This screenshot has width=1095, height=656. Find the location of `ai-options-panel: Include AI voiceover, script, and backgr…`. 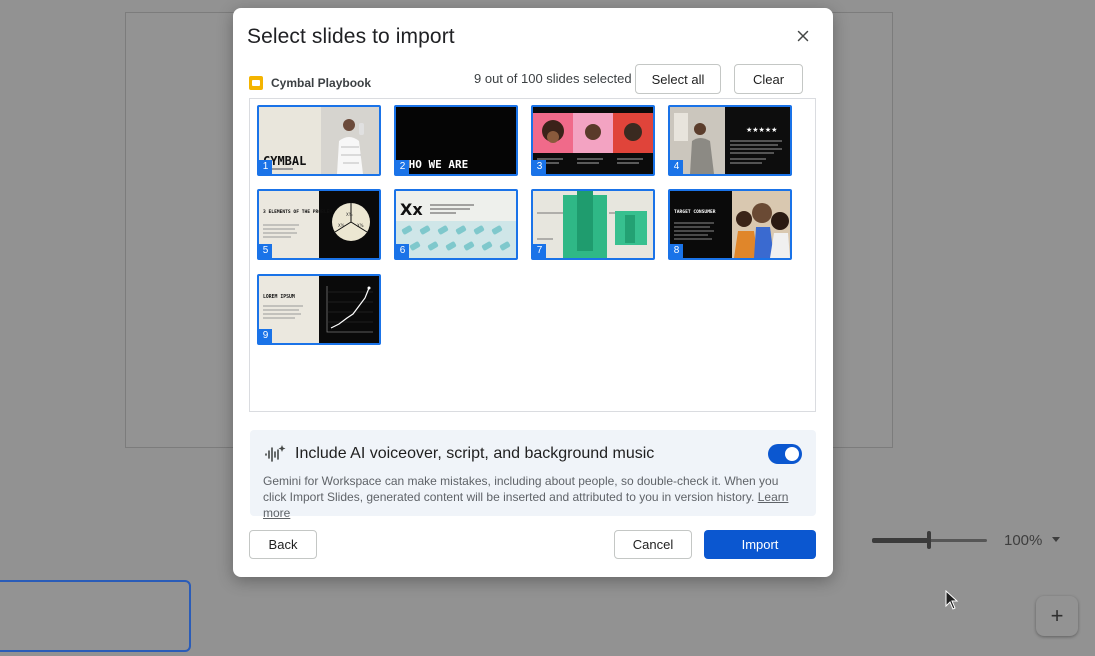

ai-options-panel: Include AI voiceover, script, and backgr… is located at coordinates (533, 475).